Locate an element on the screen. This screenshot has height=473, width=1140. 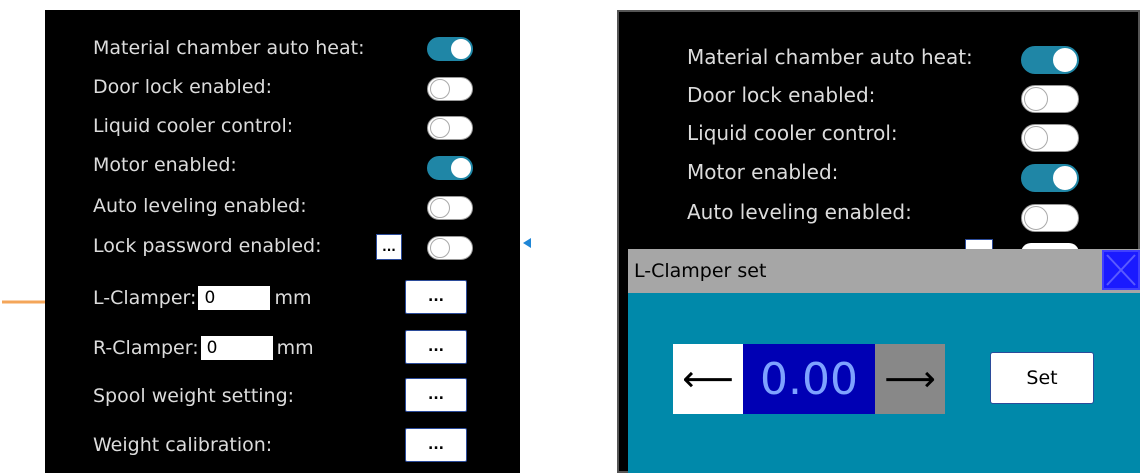
arrow-right-icon: ⟶ is located at coordinates (910, 379).